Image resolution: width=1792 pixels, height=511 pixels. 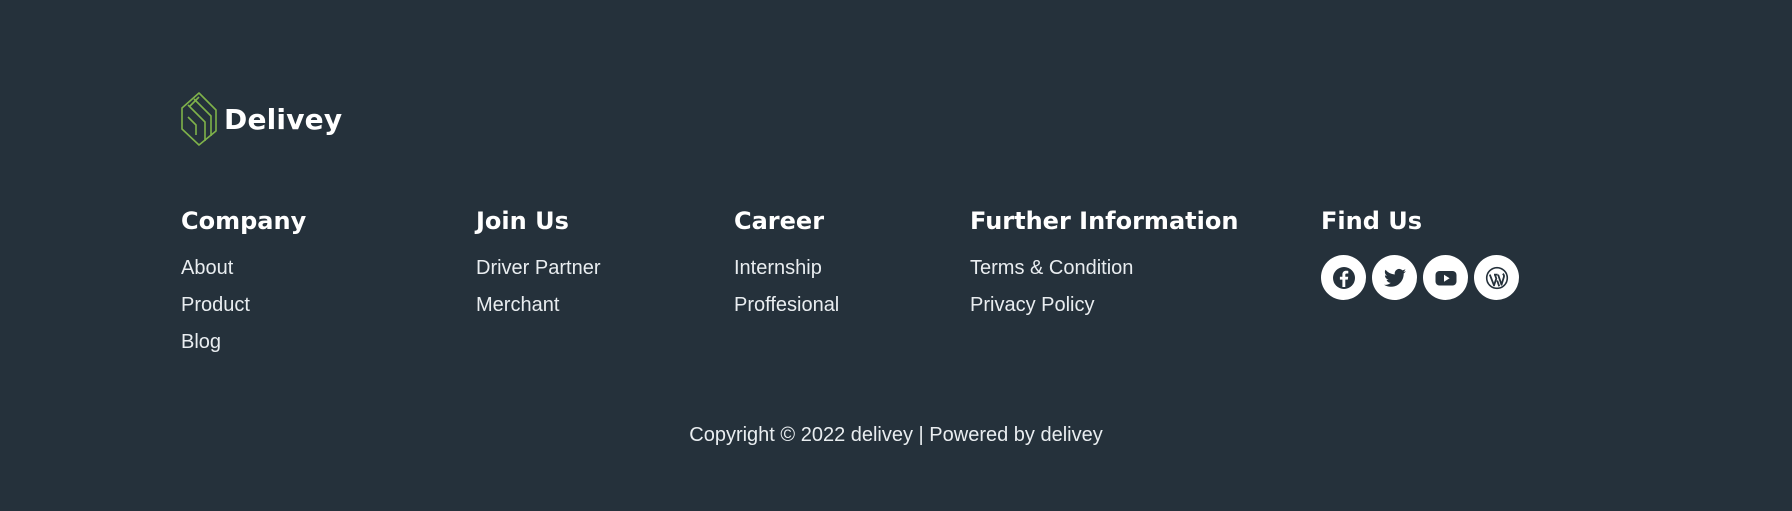 What do you see at coordinates (1032, 305) in the screenshot?
I see `footer-link-privacy: Privacy Policy` at bounding box center [1032, 305].